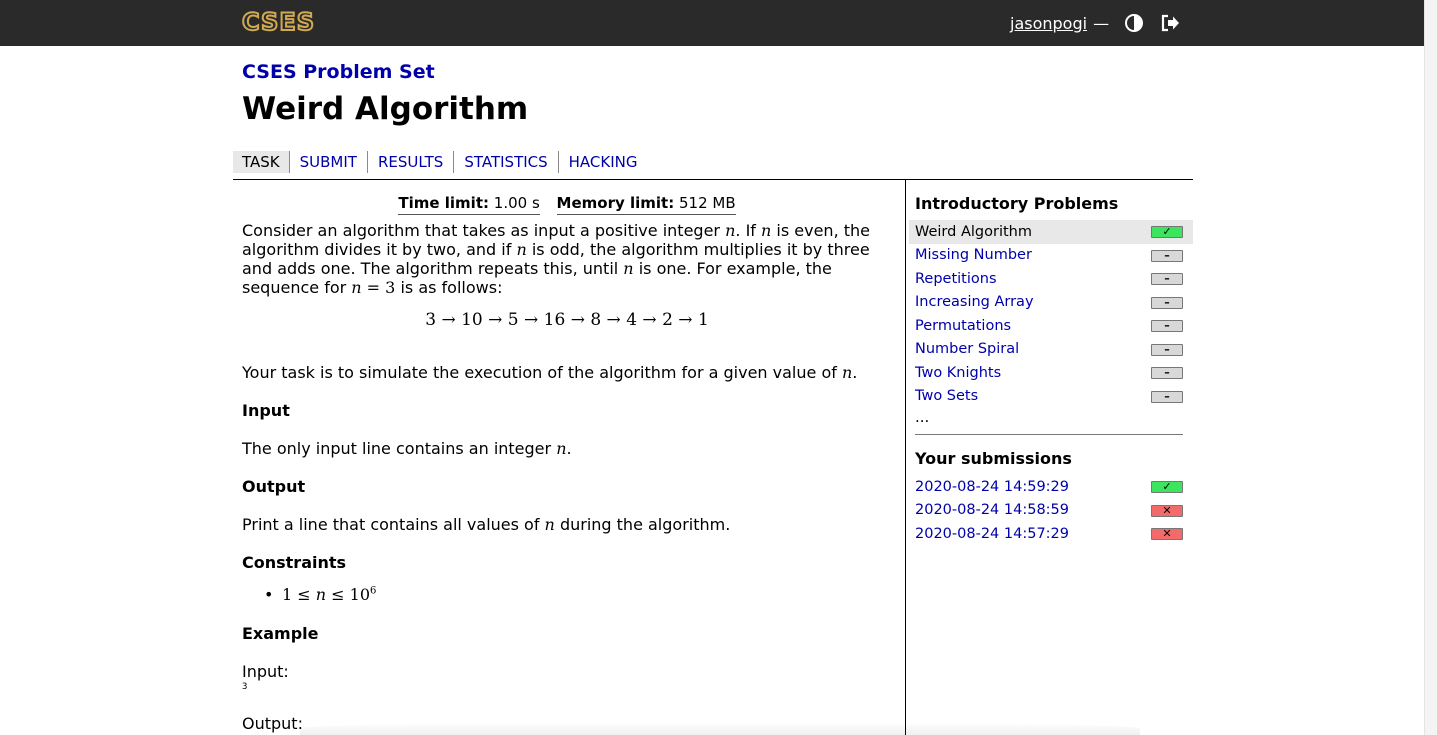 The width and height of the screenshot is (1437, 735). I want to click on tab-hacking: HACKING, so click(602, 162).